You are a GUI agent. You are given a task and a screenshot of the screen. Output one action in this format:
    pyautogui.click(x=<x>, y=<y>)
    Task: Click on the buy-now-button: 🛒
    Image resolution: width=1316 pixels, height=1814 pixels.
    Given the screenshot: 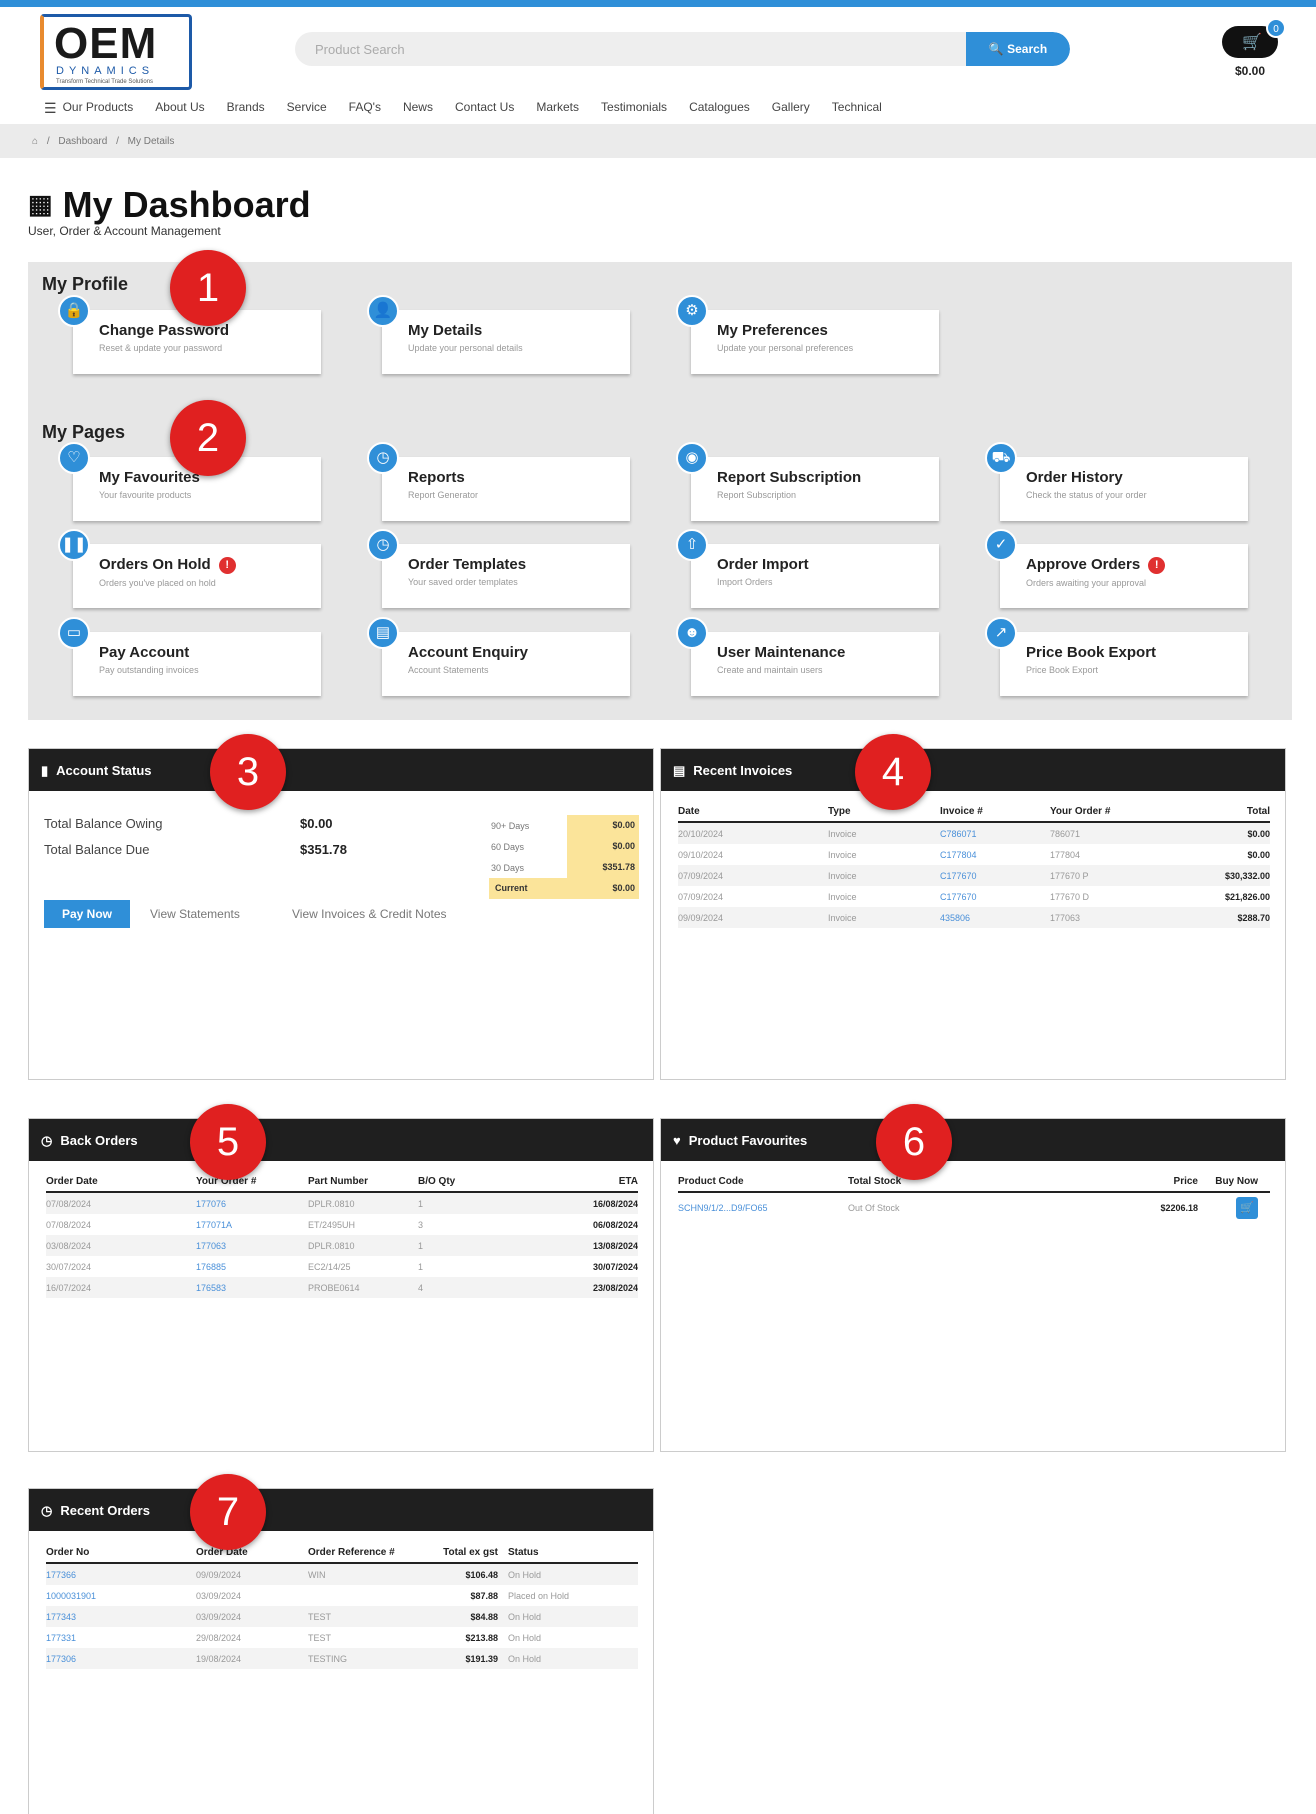 What is the action you would take?
    pyautogui.click(x=1228, y=1208)
    